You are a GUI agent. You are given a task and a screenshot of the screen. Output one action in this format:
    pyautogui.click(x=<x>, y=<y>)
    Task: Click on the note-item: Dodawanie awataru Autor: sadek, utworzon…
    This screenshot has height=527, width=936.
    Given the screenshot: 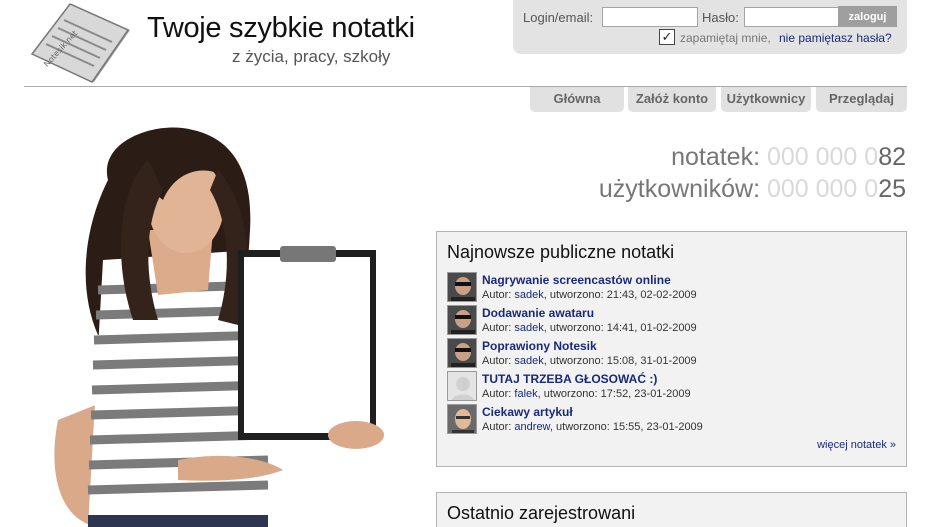 What is the action you would take?
    pyautogui.click(x=672, y=321)
    